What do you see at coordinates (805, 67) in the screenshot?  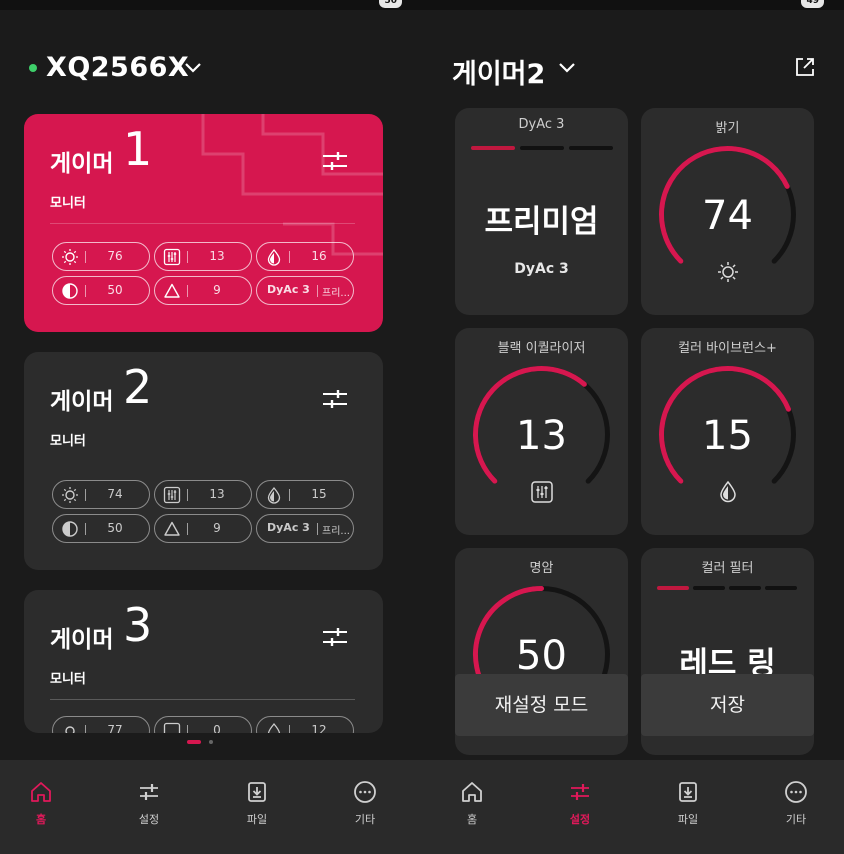 I see `share-external-icon` at bounding box center [805, 67].